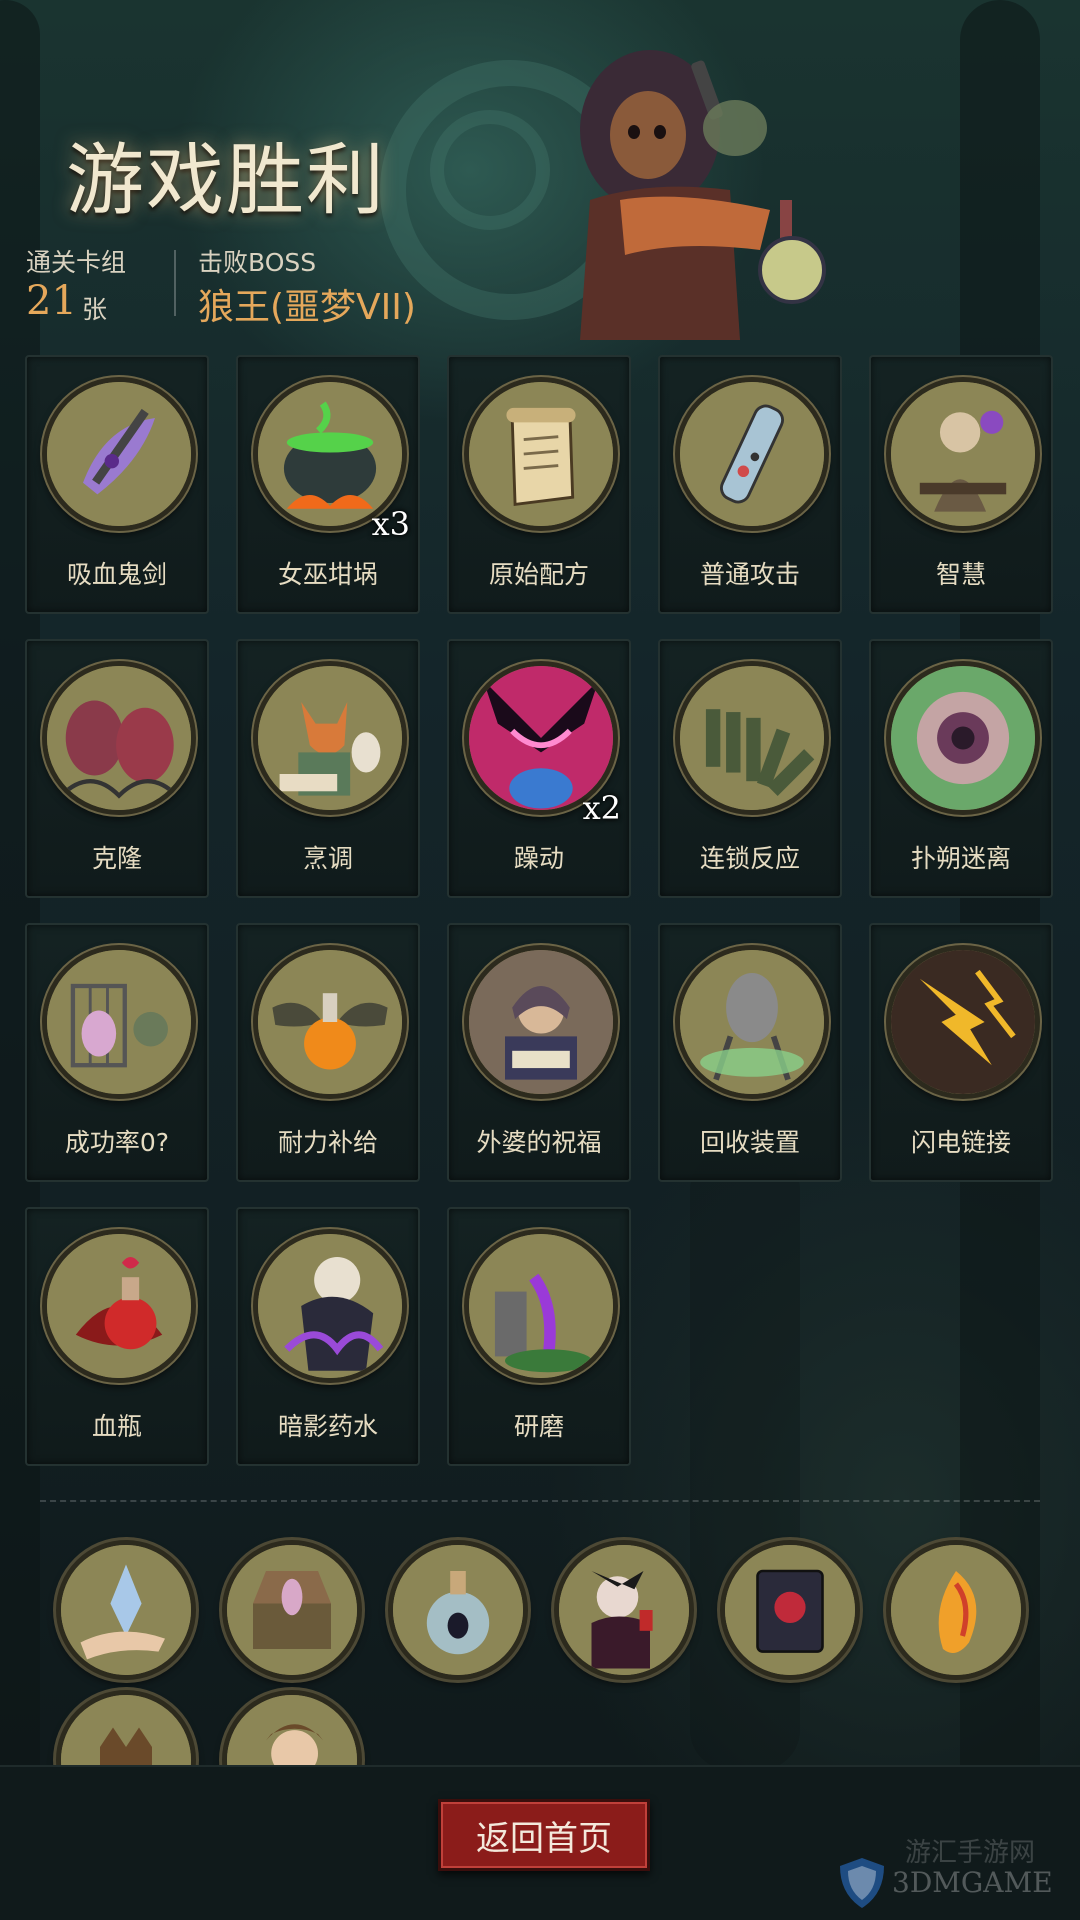 This screenshot has width=1080, height=1920. I want to click on crystal-hand-icon, so click(126, 1610).